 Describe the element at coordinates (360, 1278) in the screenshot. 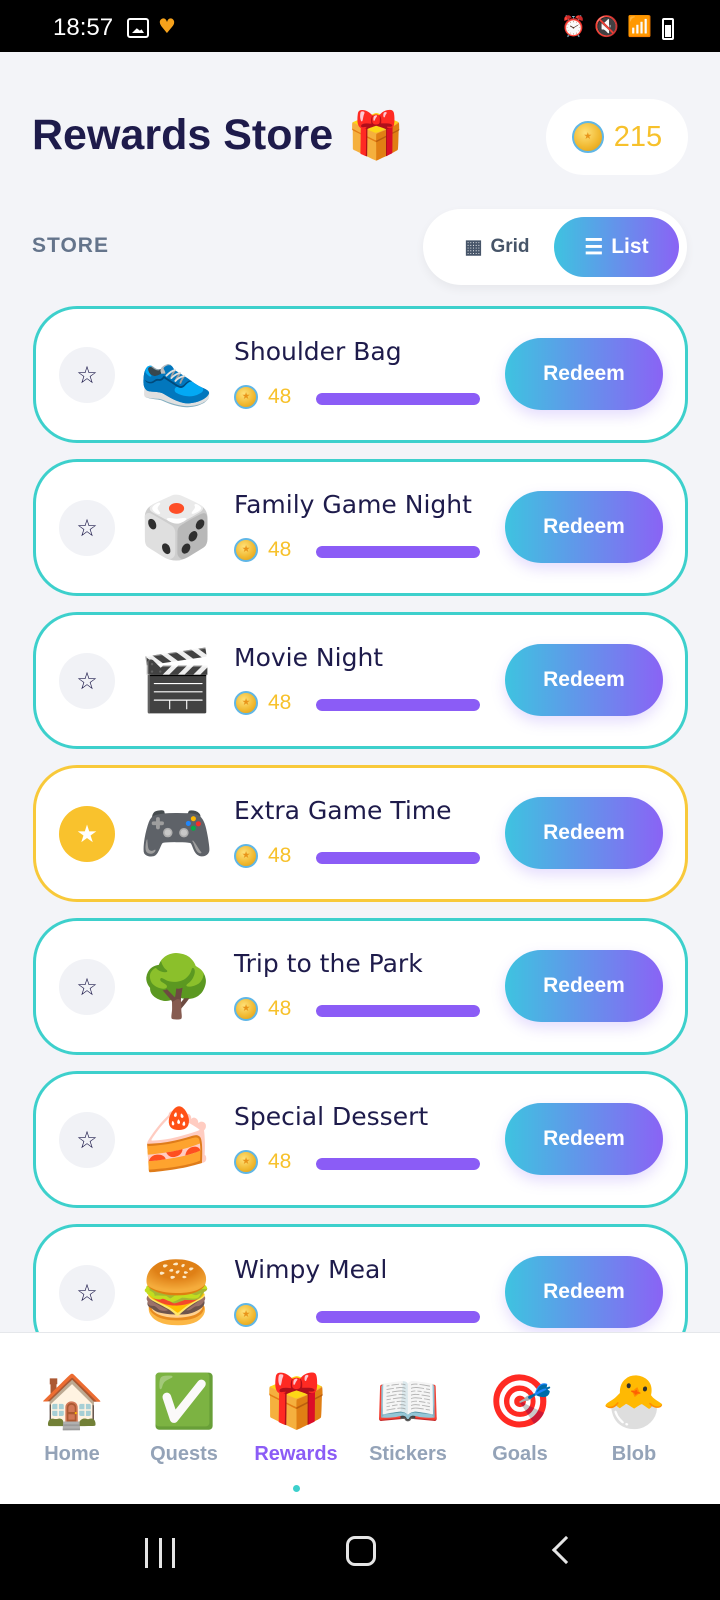

I see `reward-card: ☆ 🍔 Wimpy Meal Redeem` at that location.